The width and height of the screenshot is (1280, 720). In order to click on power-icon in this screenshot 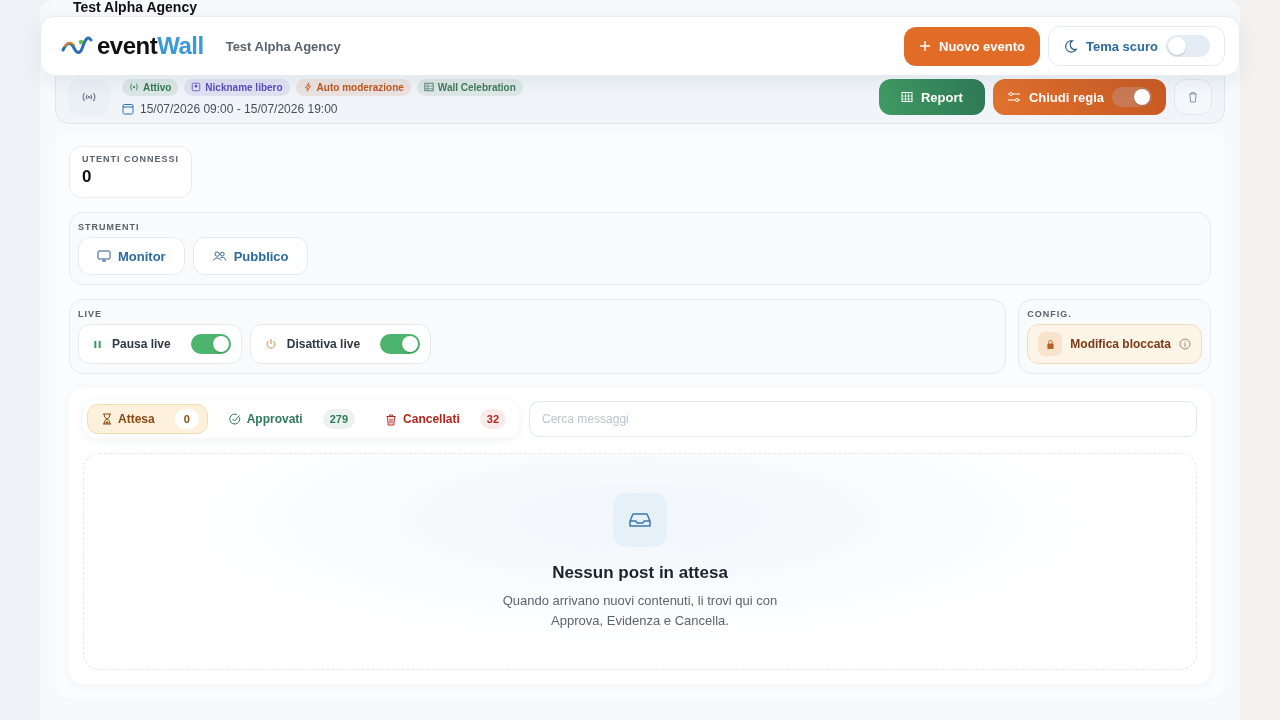, I will do `click(270, 344)`.